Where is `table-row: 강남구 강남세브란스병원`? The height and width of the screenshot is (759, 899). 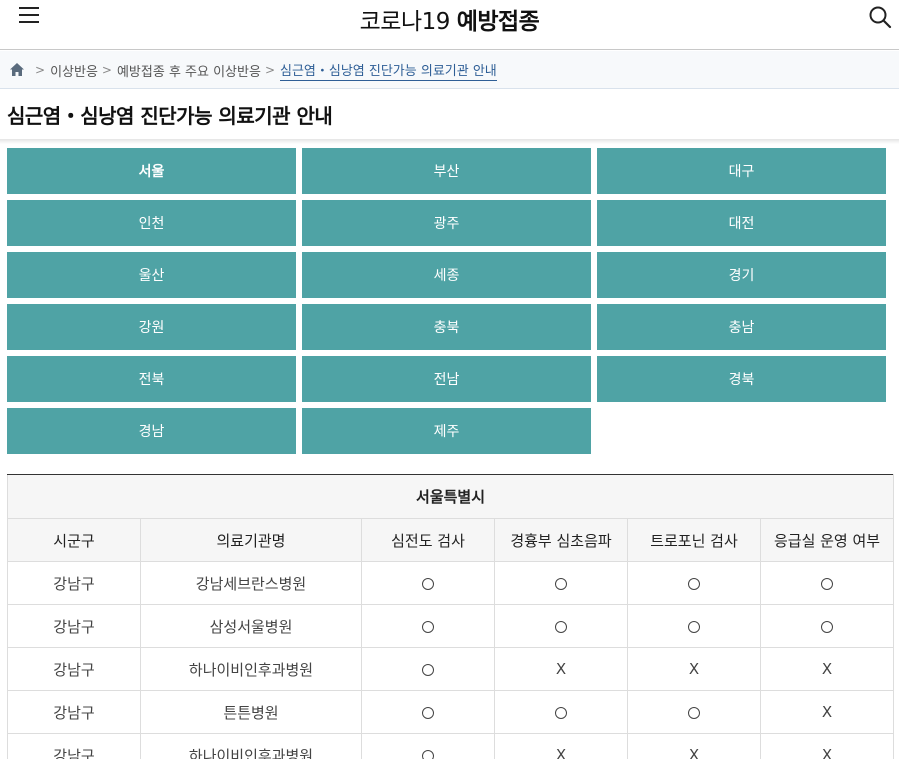 table-row: 강남구 강남세브란스병원 is located at coordinates (451, 583).